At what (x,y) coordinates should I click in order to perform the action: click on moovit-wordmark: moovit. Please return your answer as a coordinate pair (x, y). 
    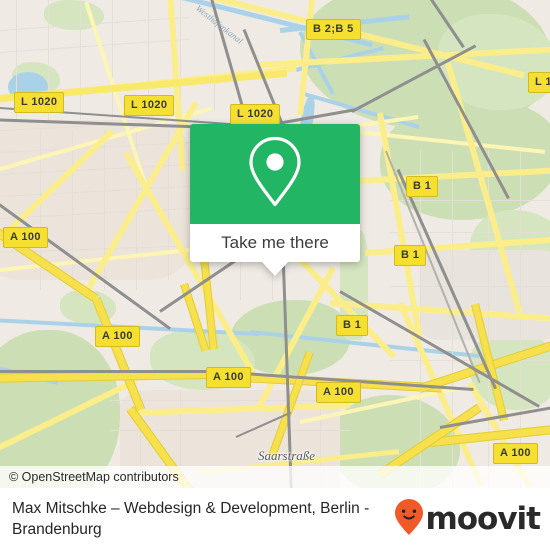
    Looking at the image, I should click on (483, 519).